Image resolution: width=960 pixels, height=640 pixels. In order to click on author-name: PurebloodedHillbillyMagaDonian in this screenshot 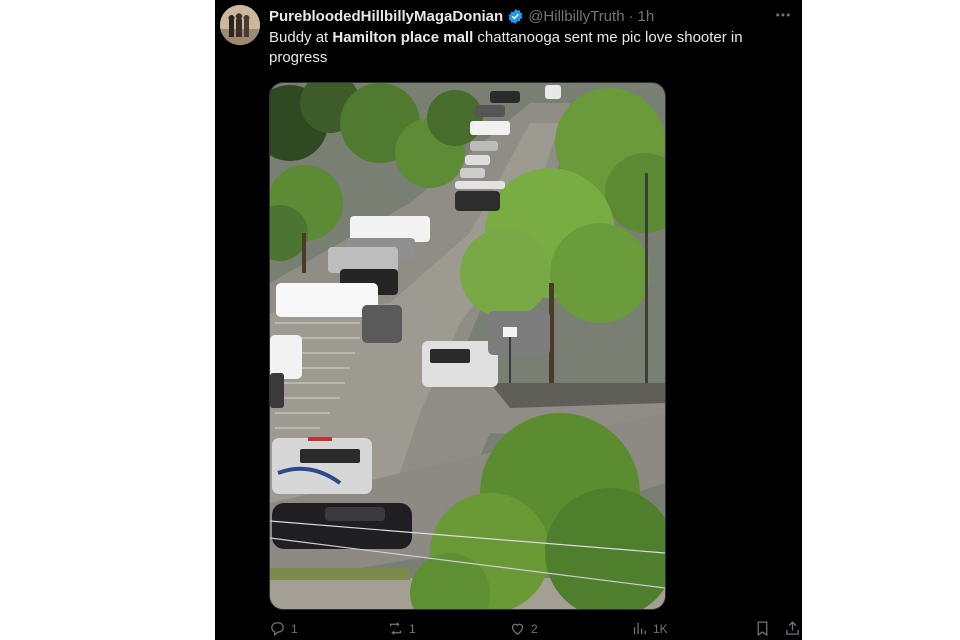, I will do `click(386, 16)`.